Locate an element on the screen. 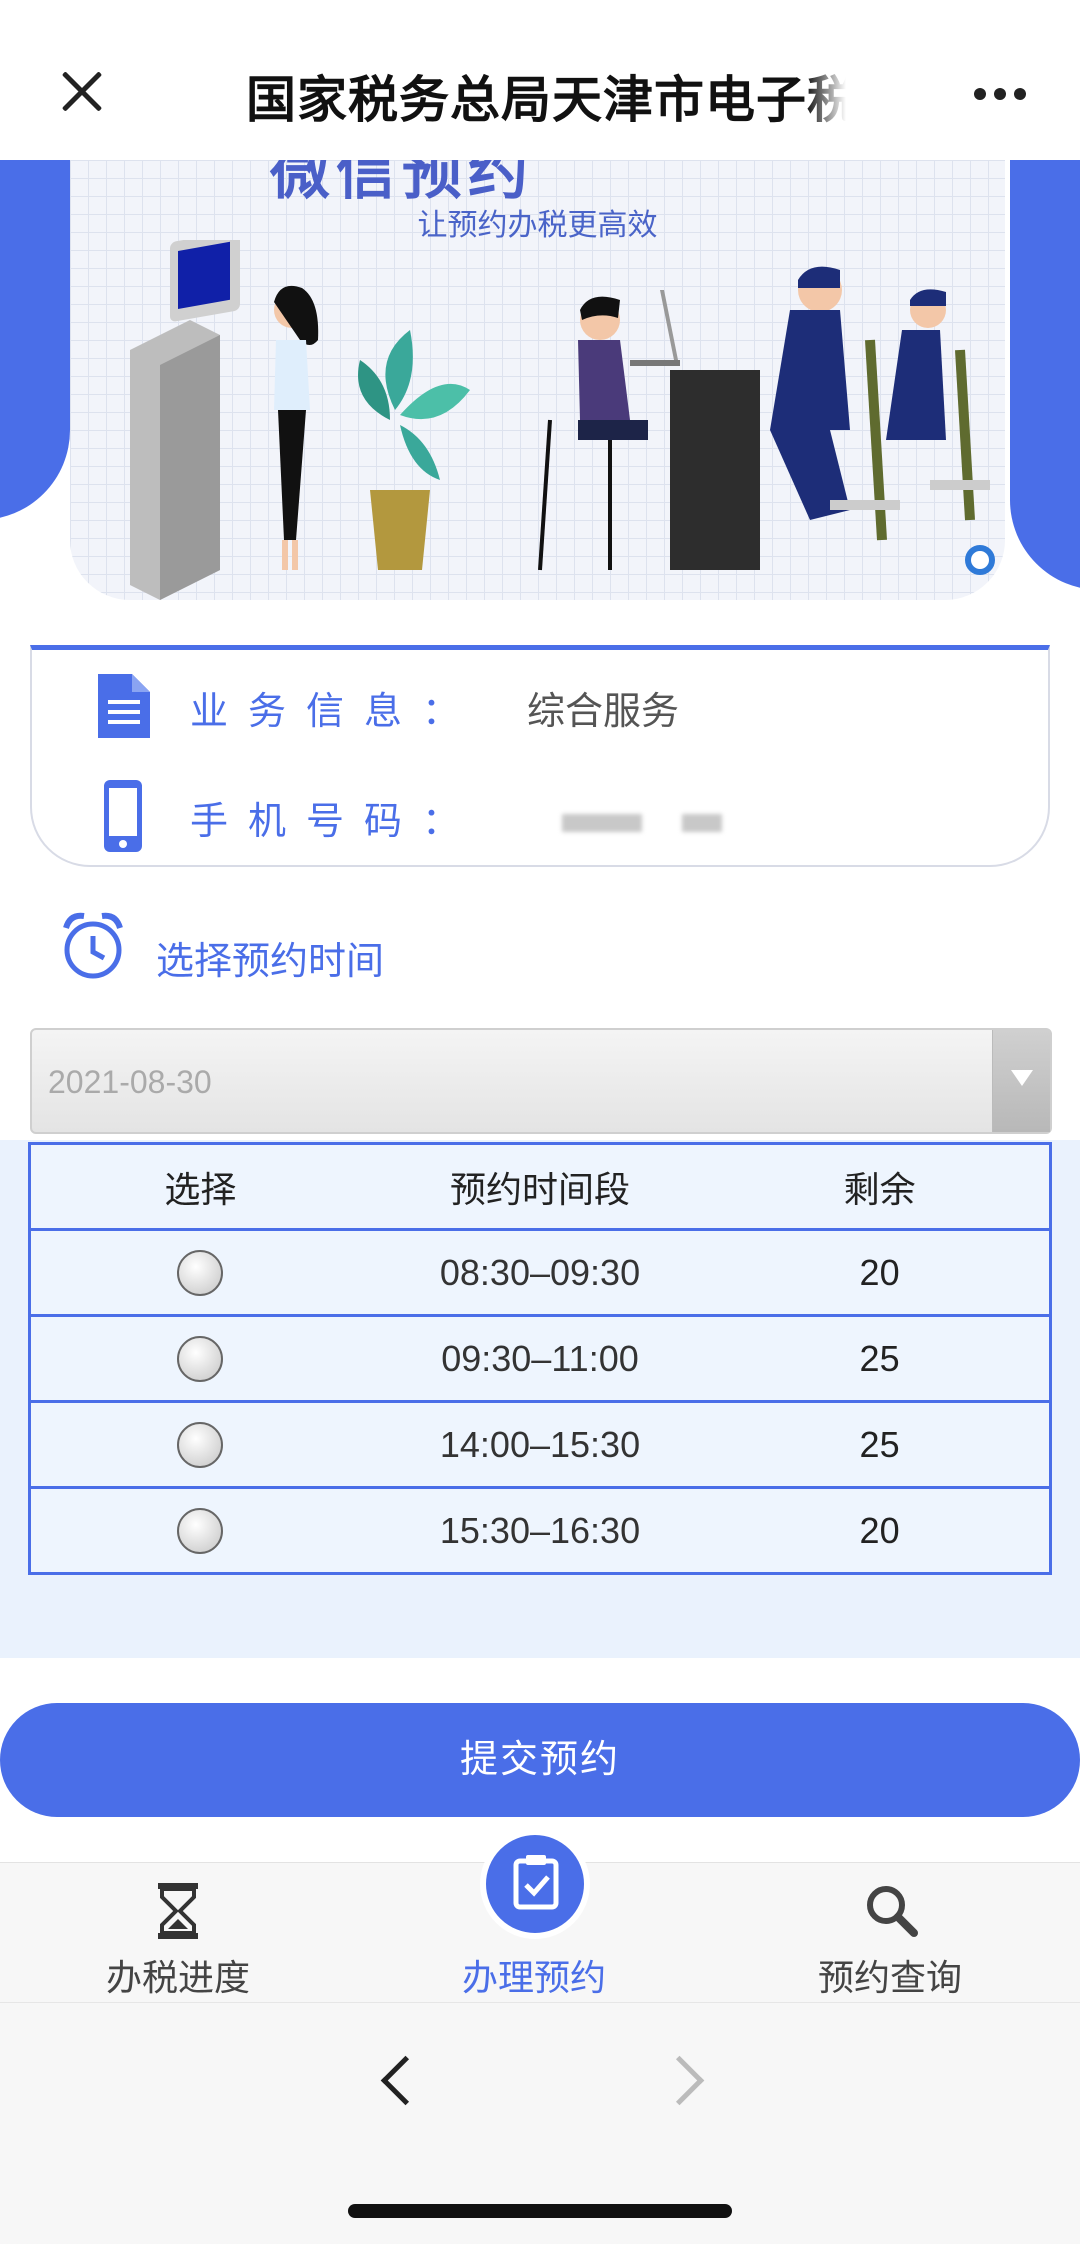  business-info-value: 综合服务 is located at coordinates (603, 712).